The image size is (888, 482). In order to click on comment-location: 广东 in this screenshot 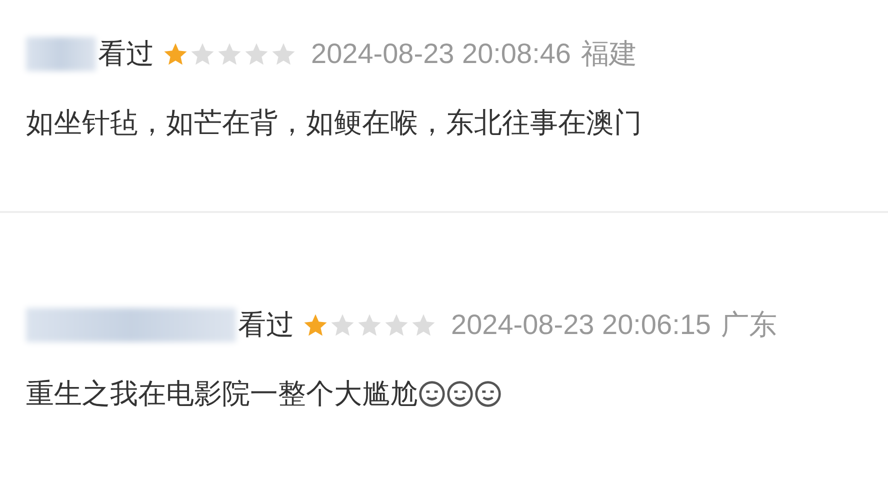, I will do `click(749, 325)`.